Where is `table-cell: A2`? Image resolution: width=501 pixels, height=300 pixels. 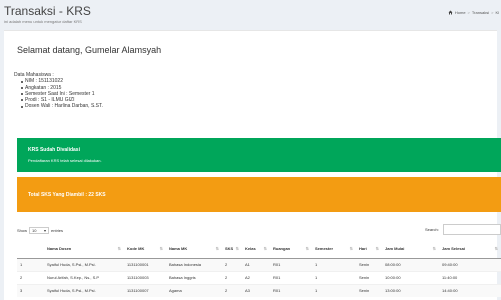 table-cell: A2 is located at coordinates (256, 277).